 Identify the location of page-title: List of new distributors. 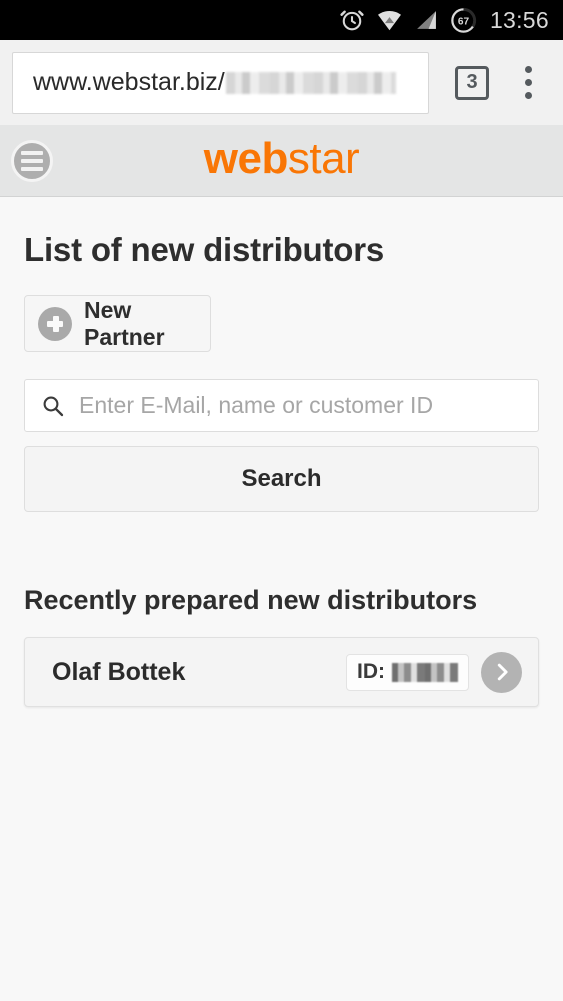
(204, 249).